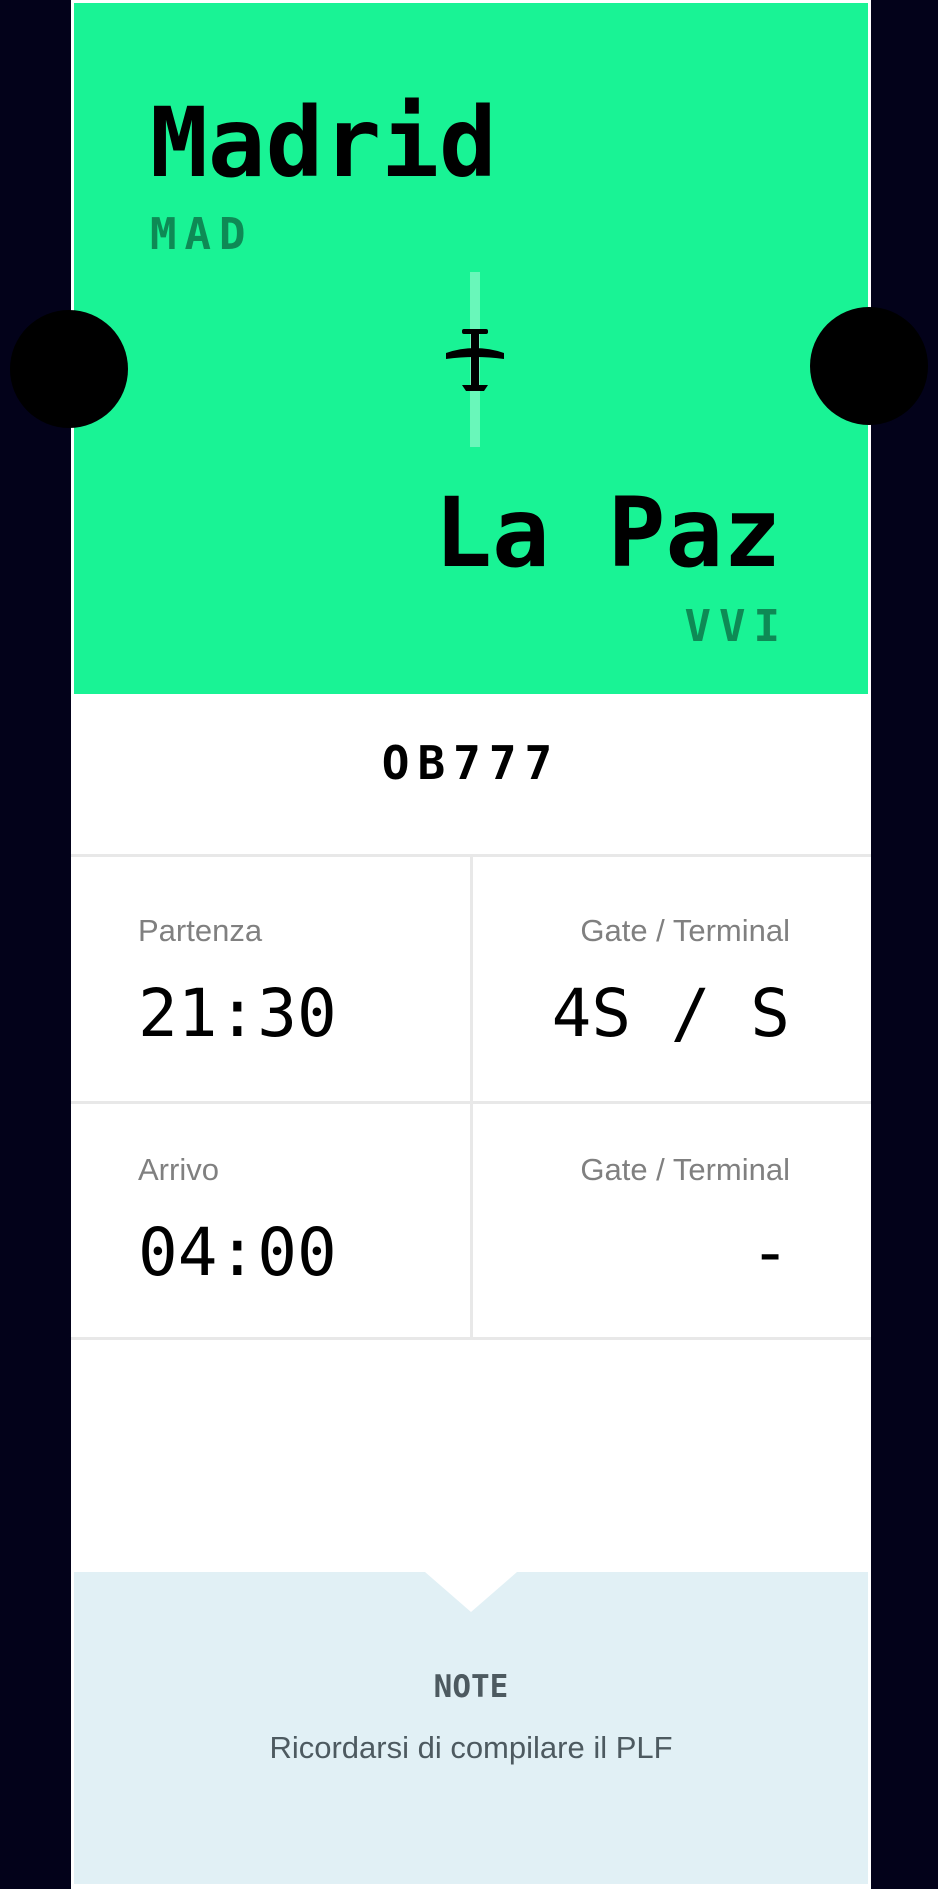  I want to click on origin-city: Madrid, so click(323, 143).